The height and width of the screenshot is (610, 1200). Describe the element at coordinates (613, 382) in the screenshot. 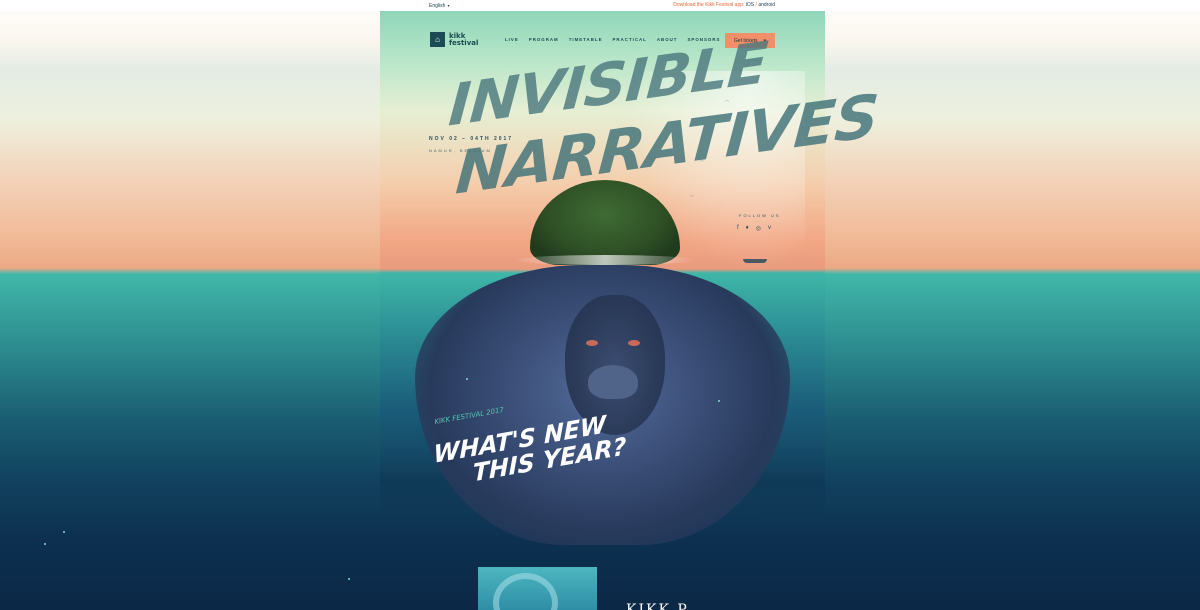

I see `gorilla-nose` at that location.